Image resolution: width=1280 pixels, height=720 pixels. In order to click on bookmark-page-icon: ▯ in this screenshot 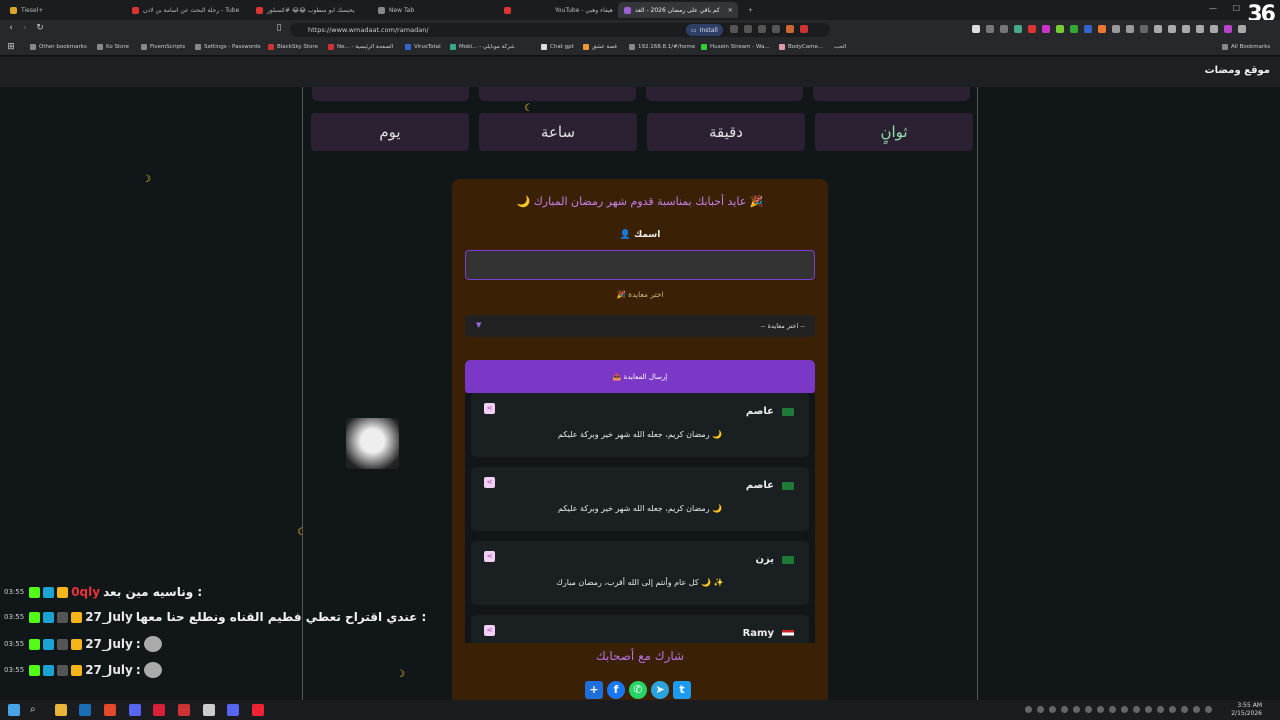, I will do `click(279, 28)`.